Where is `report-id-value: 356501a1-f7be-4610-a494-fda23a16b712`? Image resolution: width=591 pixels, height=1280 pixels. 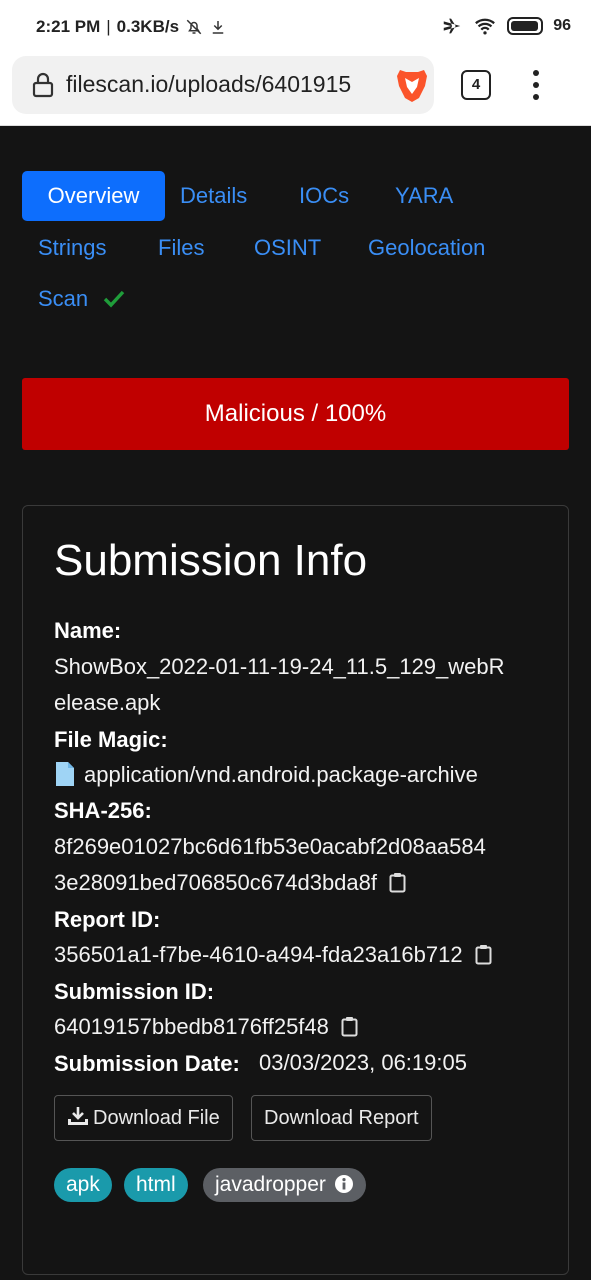 report-id-value: 356501a1-f7be-4610-a494-fda23a16b712 is located at coordinates (258, 954).